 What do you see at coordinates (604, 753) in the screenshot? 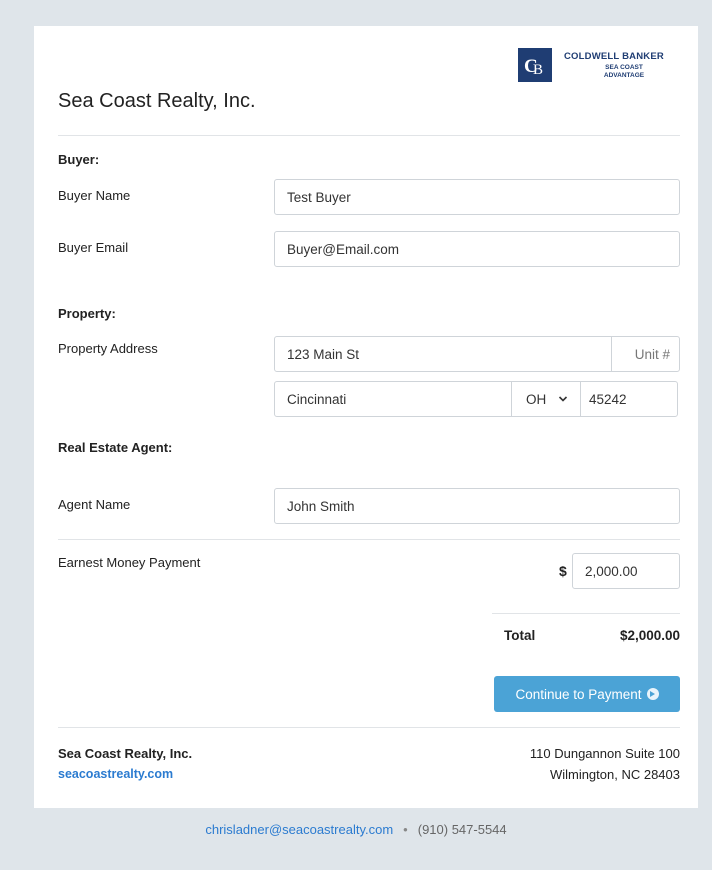
I see `footer-address-line1: 110 Dungannon Suite 100` at bounding box center [604, 753].